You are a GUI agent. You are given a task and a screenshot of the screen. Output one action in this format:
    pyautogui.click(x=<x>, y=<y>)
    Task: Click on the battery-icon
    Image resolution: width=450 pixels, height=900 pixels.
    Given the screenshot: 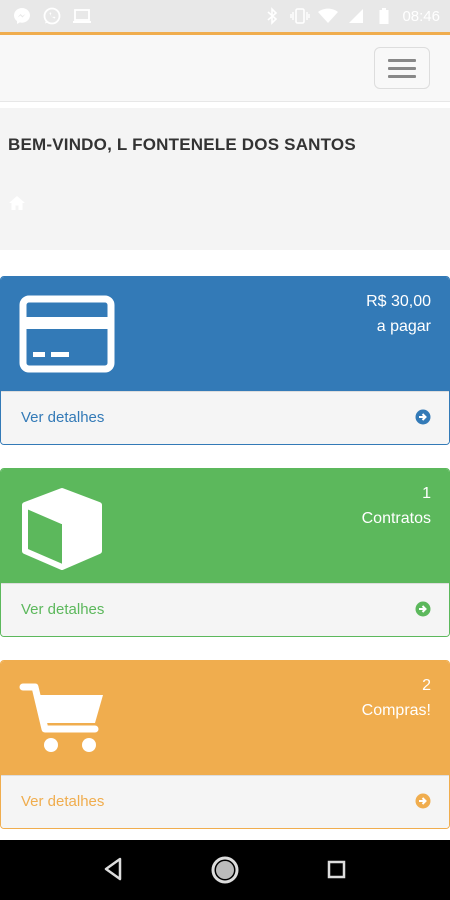 What is the action you would take?
    pyautogui.click(x=384, y=16)
    